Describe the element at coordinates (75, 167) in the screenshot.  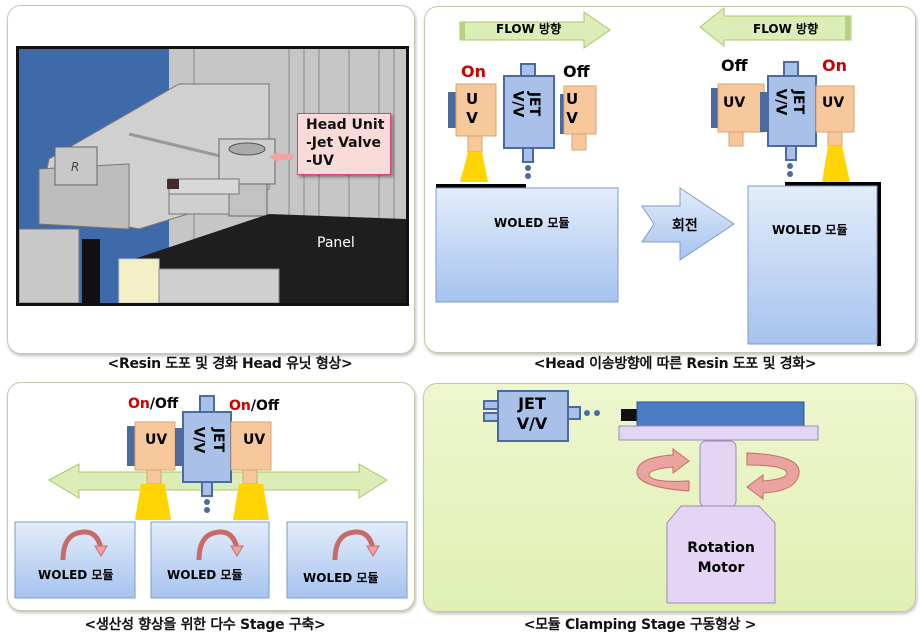
I see `logo-glyph: R` at that location.